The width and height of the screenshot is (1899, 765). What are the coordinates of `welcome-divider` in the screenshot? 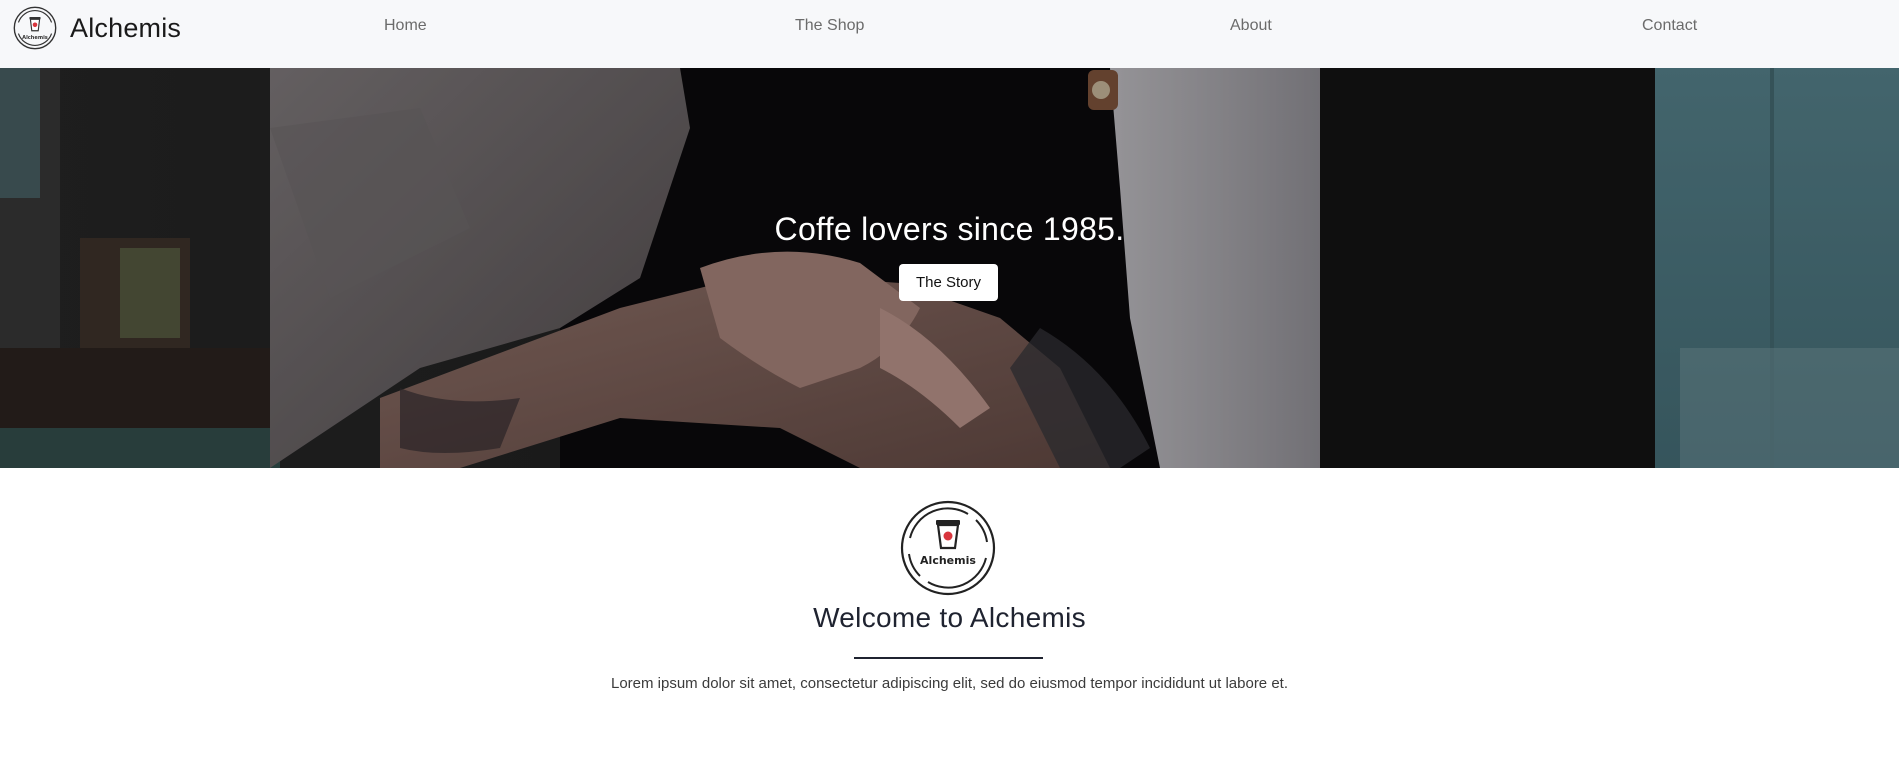 It's located at (948, 658).